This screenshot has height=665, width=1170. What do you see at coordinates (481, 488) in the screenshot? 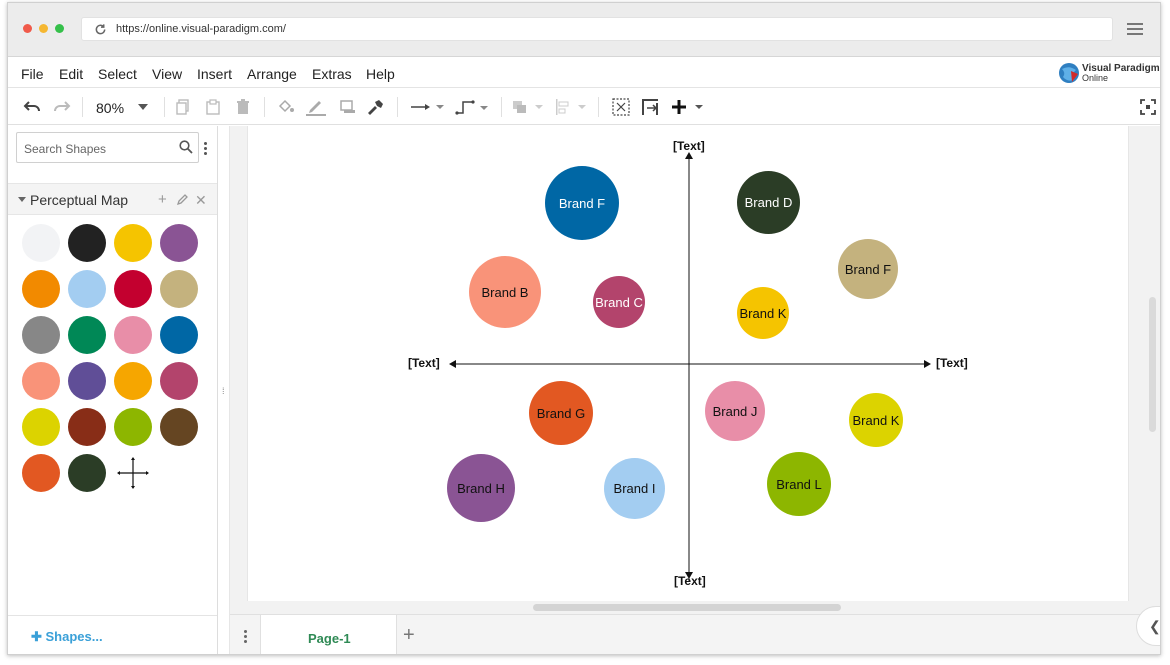
I see `brand-bubble: Brand H` at bounding box center [481, 488].